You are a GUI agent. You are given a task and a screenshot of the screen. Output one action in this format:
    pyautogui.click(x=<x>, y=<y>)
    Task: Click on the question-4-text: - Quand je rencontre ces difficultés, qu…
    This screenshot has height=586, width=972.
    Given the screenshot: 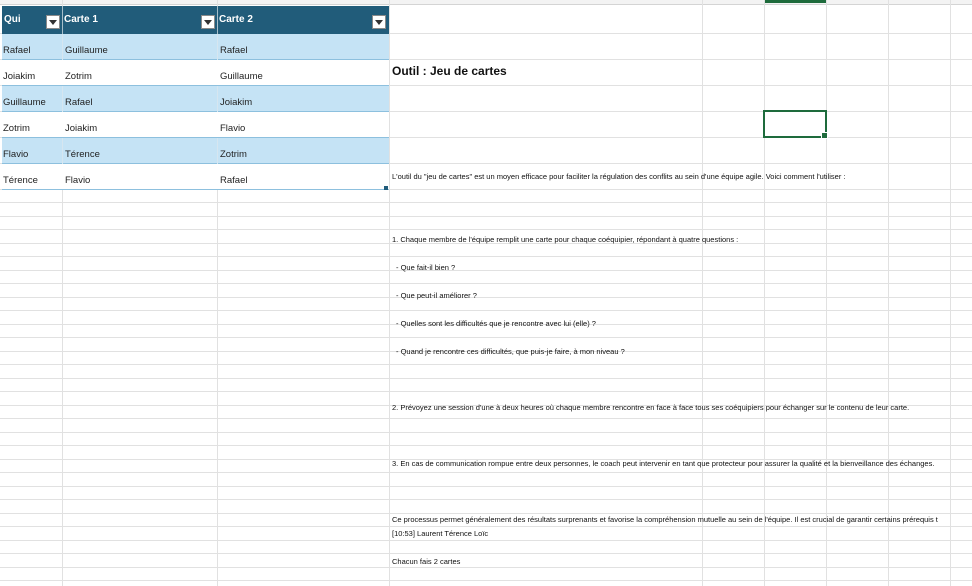 What is the action you would take?
    pyautogui.click(x=510, y=351)
    